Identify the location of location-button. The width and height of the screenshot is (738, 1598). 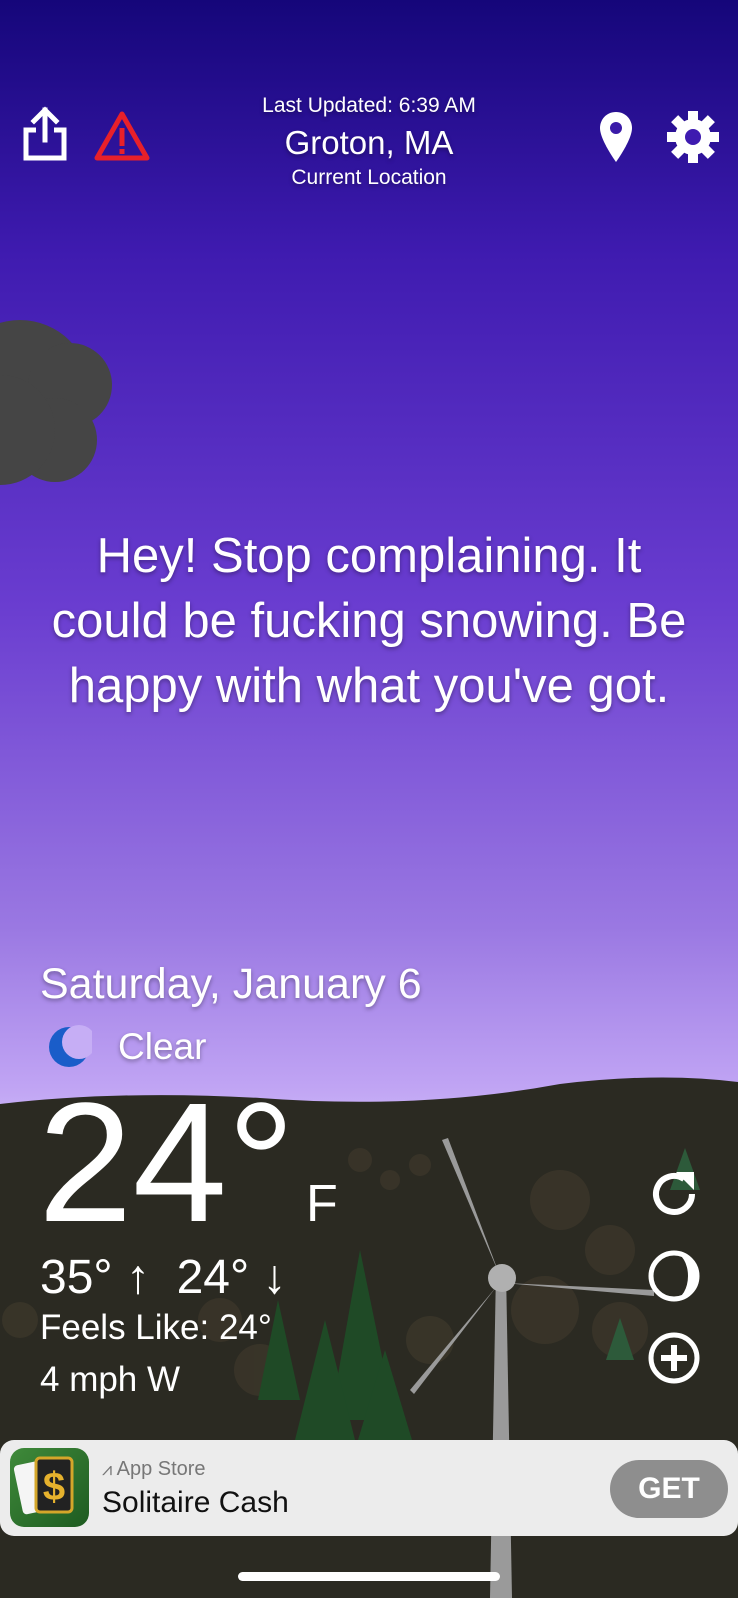
(616, 137).